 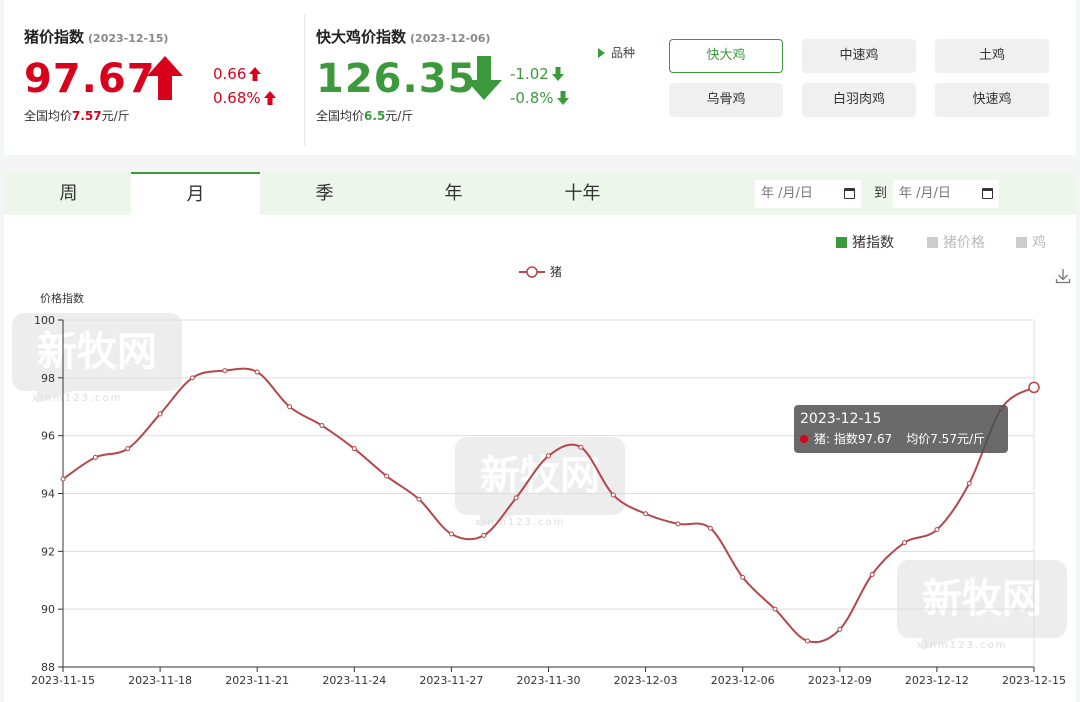 What do you see at coordinates (646, 680) in the screenshot?
I see `x-tick-label: 2023-12-03` at bounding box center [646, 680].